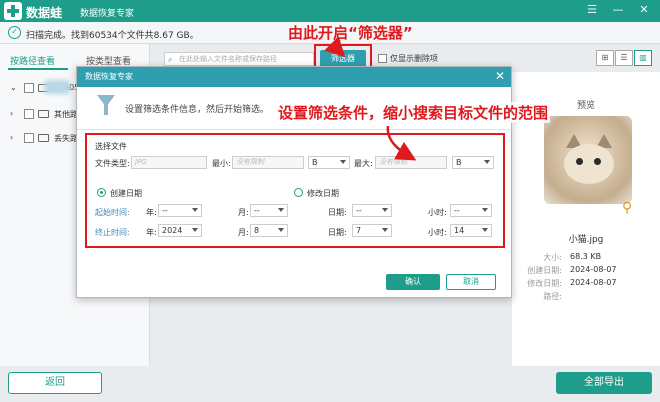  What do you see at coordinates (370, 98) in the screenshot?
I see `annotation-arrows` at bounding box center [370, 98].